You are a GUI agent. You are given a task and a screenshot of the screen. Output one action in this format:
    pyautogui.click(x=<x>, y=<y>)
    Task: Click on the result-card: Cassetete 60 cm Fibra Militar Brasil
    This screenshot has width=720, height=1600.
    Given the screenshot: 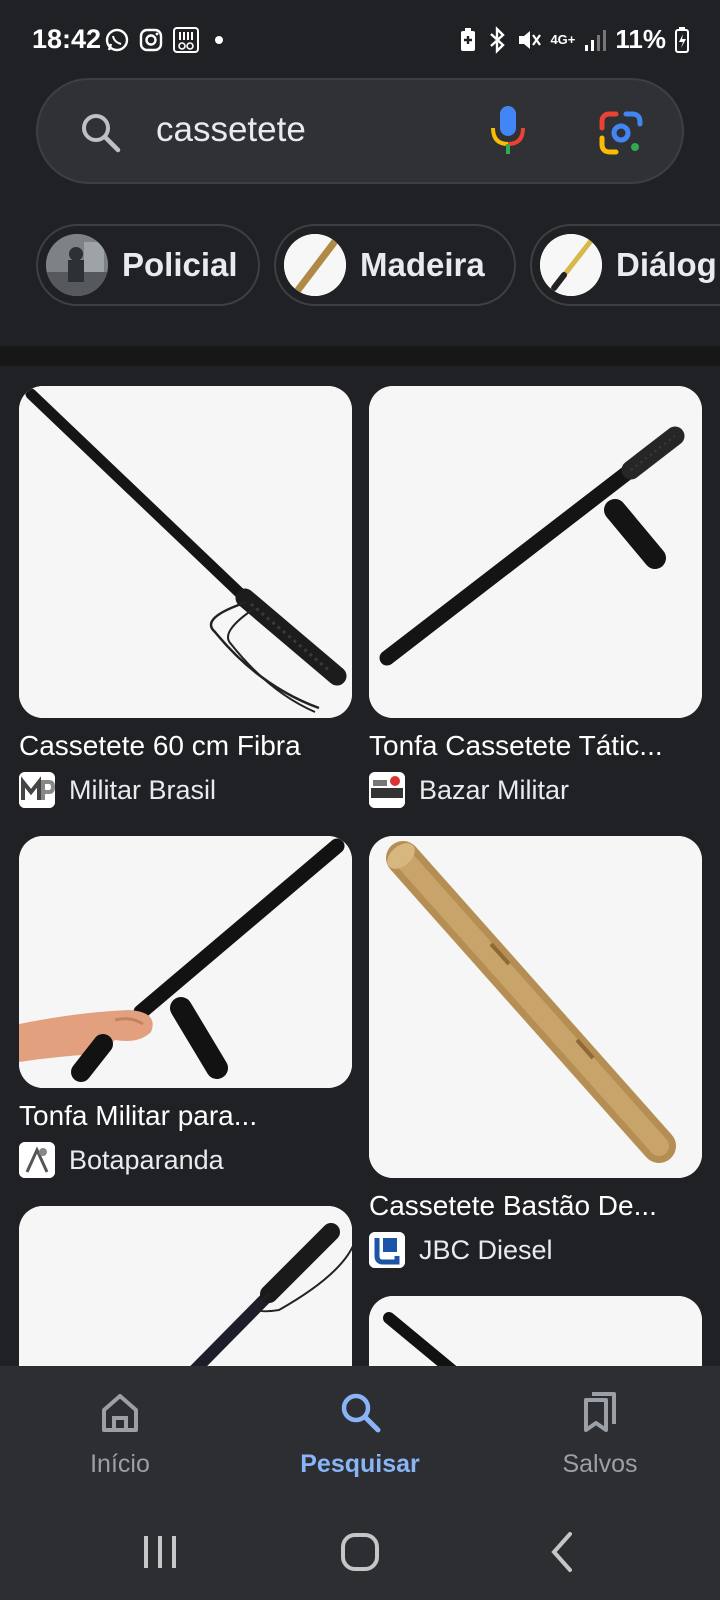 What is the action you would take?
    pyautogui.click(x=185, y=597)
    